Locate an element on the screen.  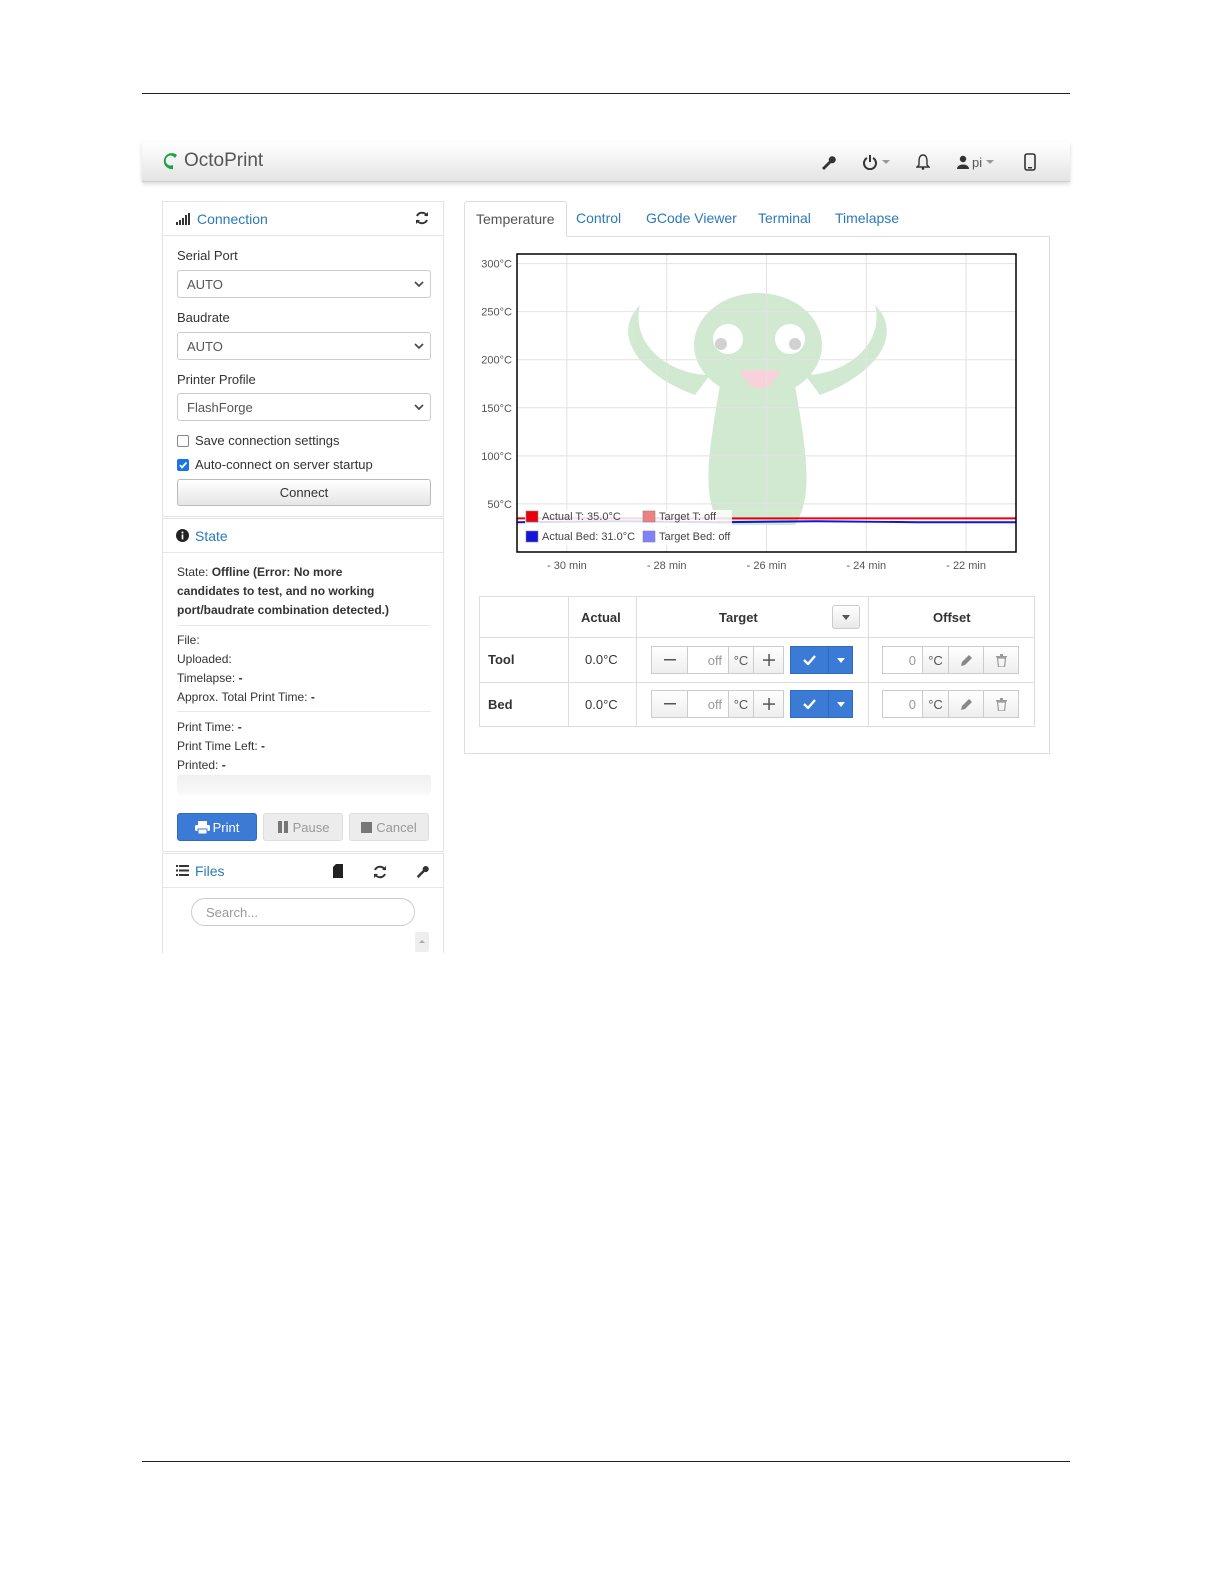
bed-target-menu-button is located at coordinates (840, 704).